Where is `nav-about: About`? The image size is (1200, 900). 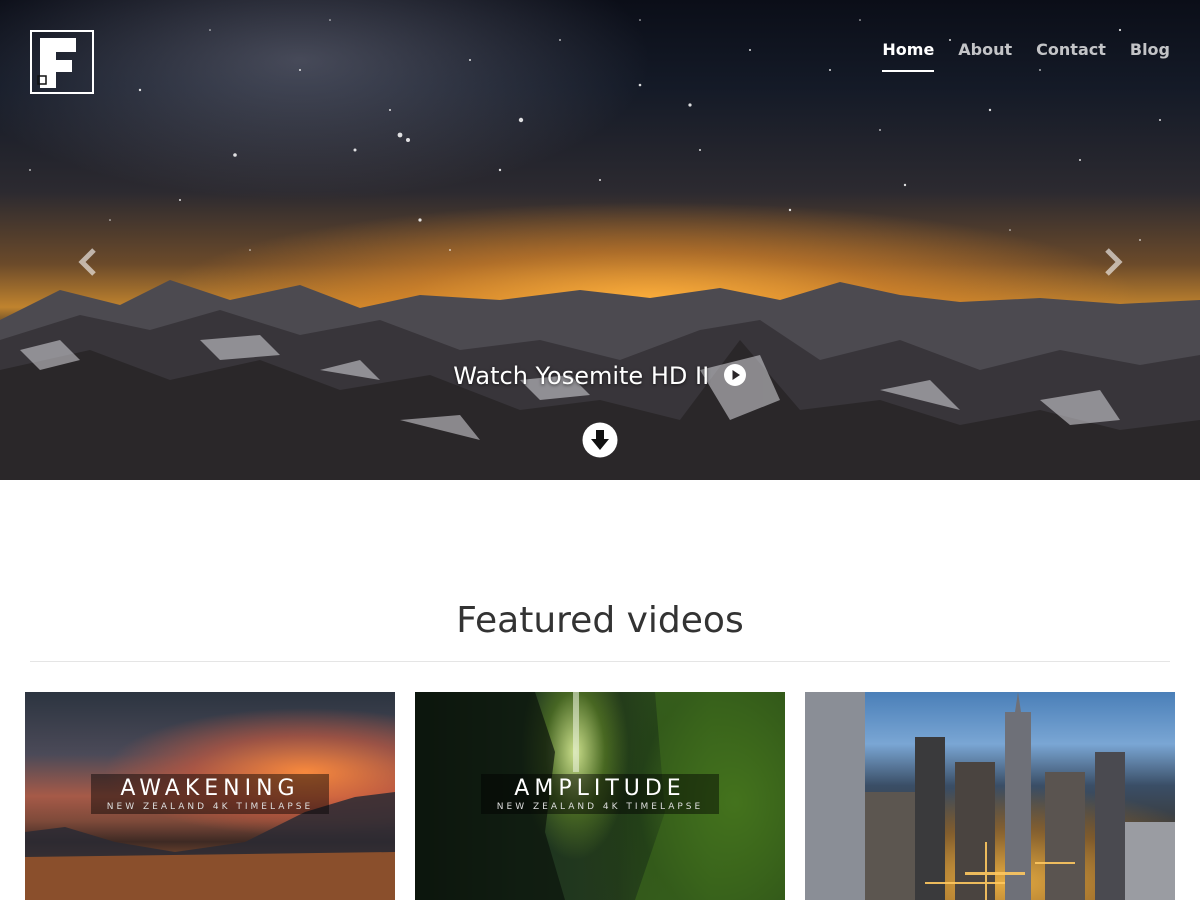 nav-about: About is located at coordinates (985, 56).